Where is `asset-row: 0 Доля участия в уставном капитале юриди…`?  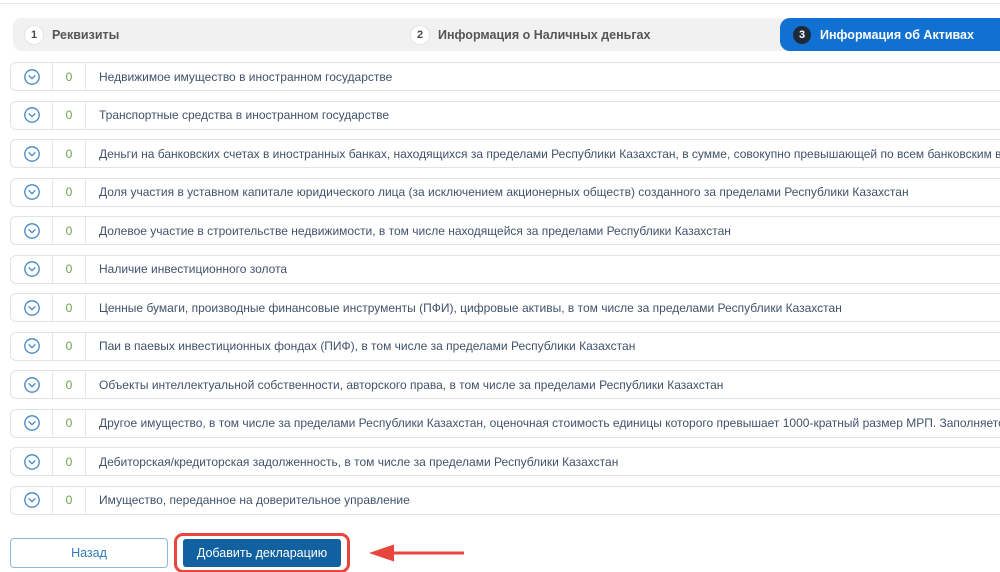
asset-row: 0 Доля участия в уставном капитале юриди… is located at coordinates (505, 192).